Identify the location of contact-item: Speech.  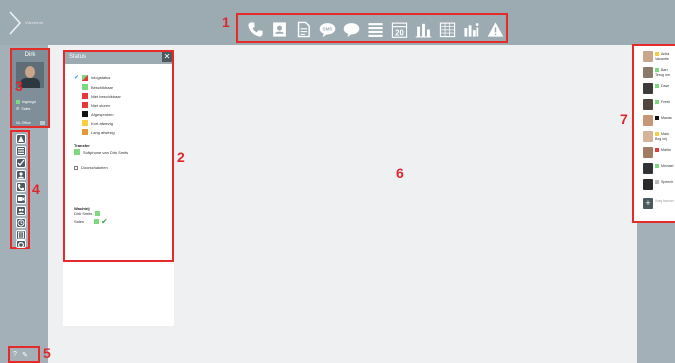
(659, 185).